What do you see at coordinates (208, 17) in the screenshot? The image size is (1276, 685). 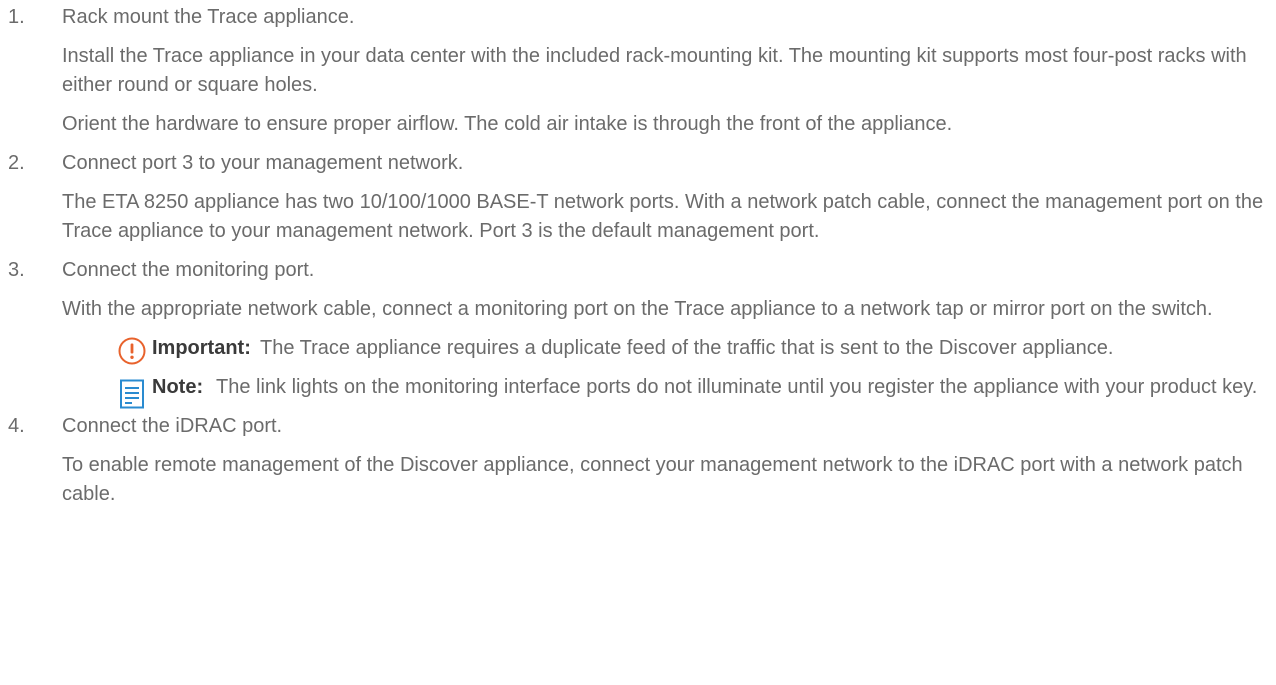 I see `step-title: Rack mount the Trace appliance.` at bounding box center [208, 17].